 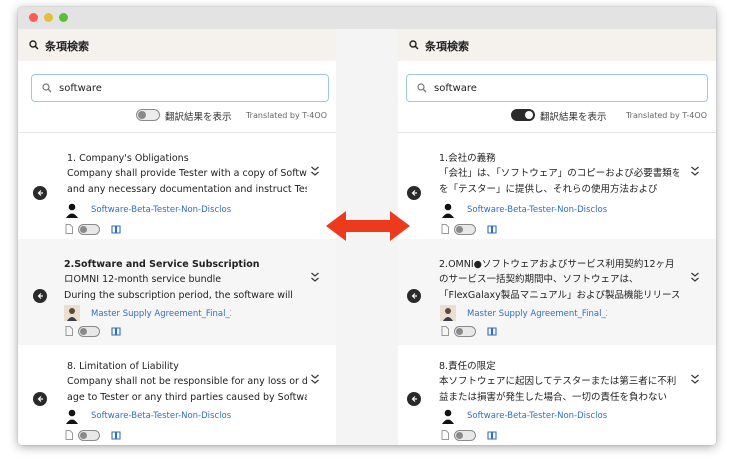 What do you see at coordinates (553, 397) in the screenshot?
I see `clause-text-line: 益または損害が発生した場合、一切の責任を負わない` at bounding box center [553, 397].